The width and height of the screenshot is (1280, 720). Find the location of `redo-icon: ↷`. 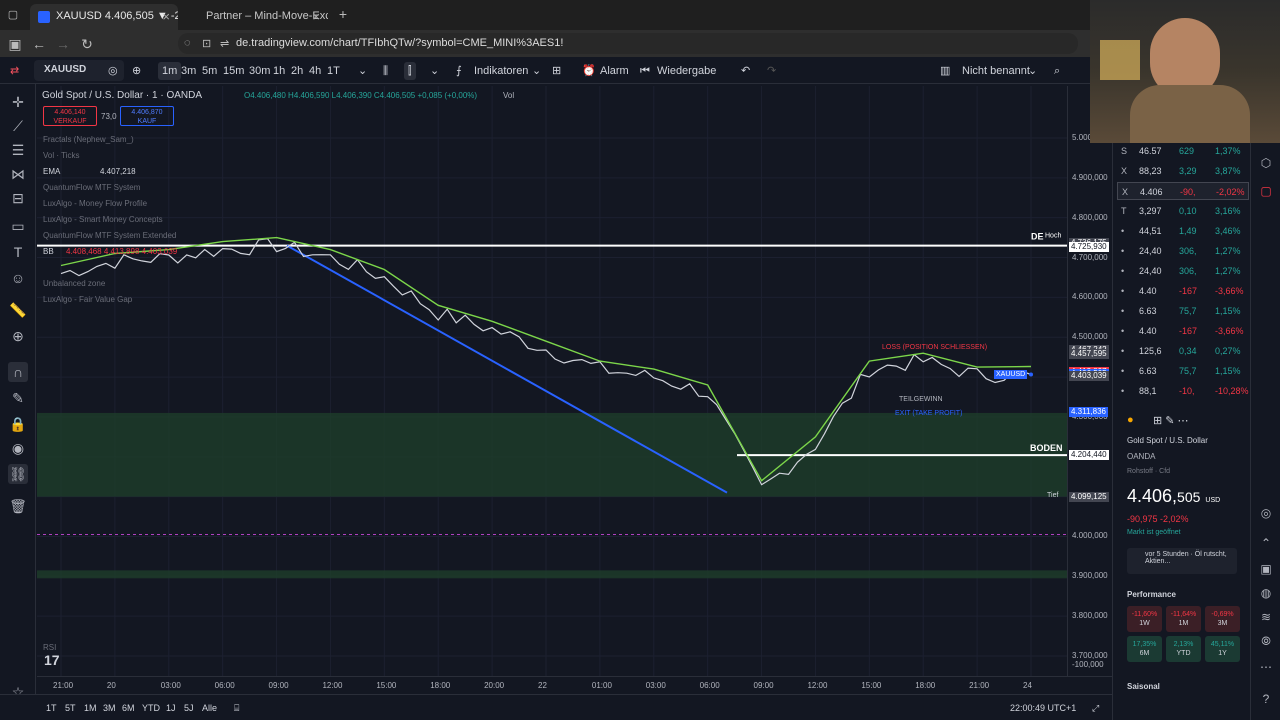

redo-icon: ↷ is located at coordinates (771, 71).